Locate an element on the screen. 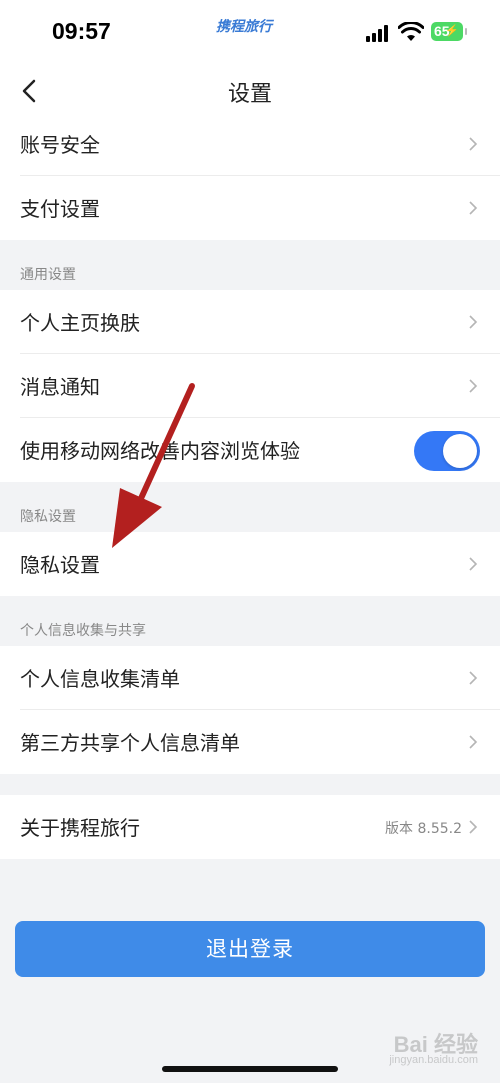 The image size is (500, 1083). row-label: 支付设置 is located at coordinates (60, 209).